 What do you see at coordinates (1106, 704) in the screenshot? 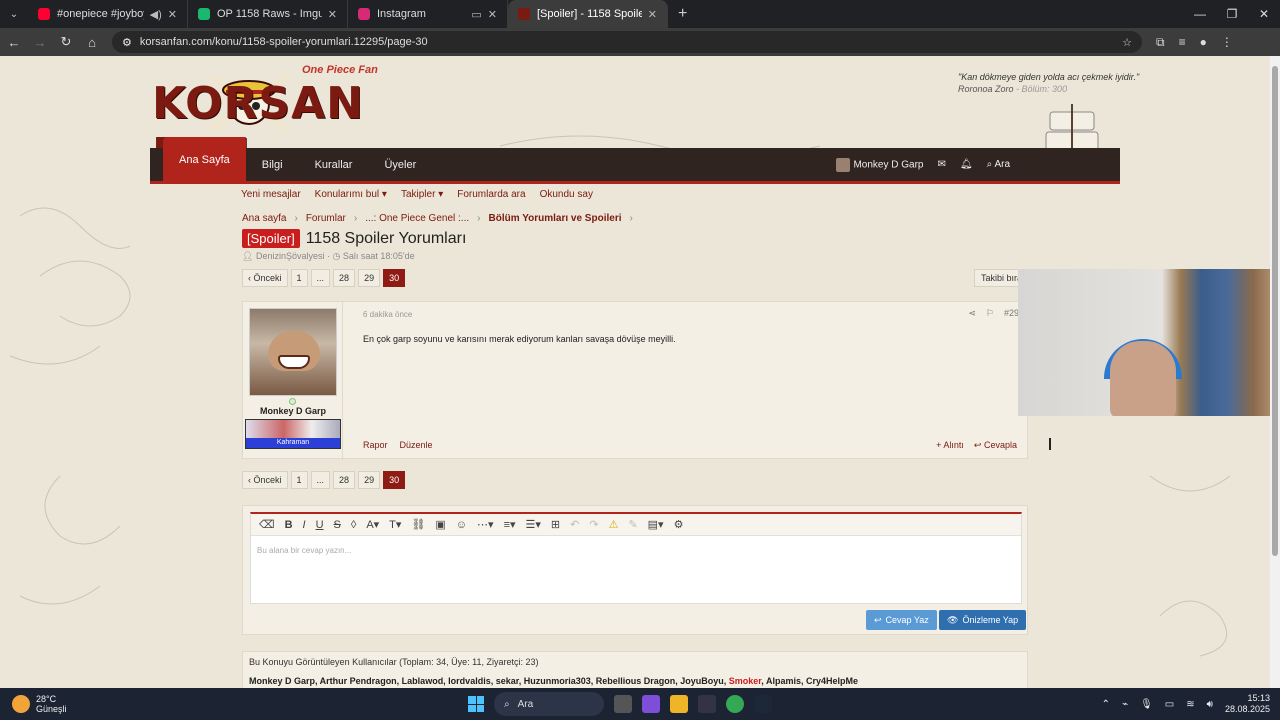
I see `tray-chevron-icon: ⌃` at bounding box center [1106, 704].